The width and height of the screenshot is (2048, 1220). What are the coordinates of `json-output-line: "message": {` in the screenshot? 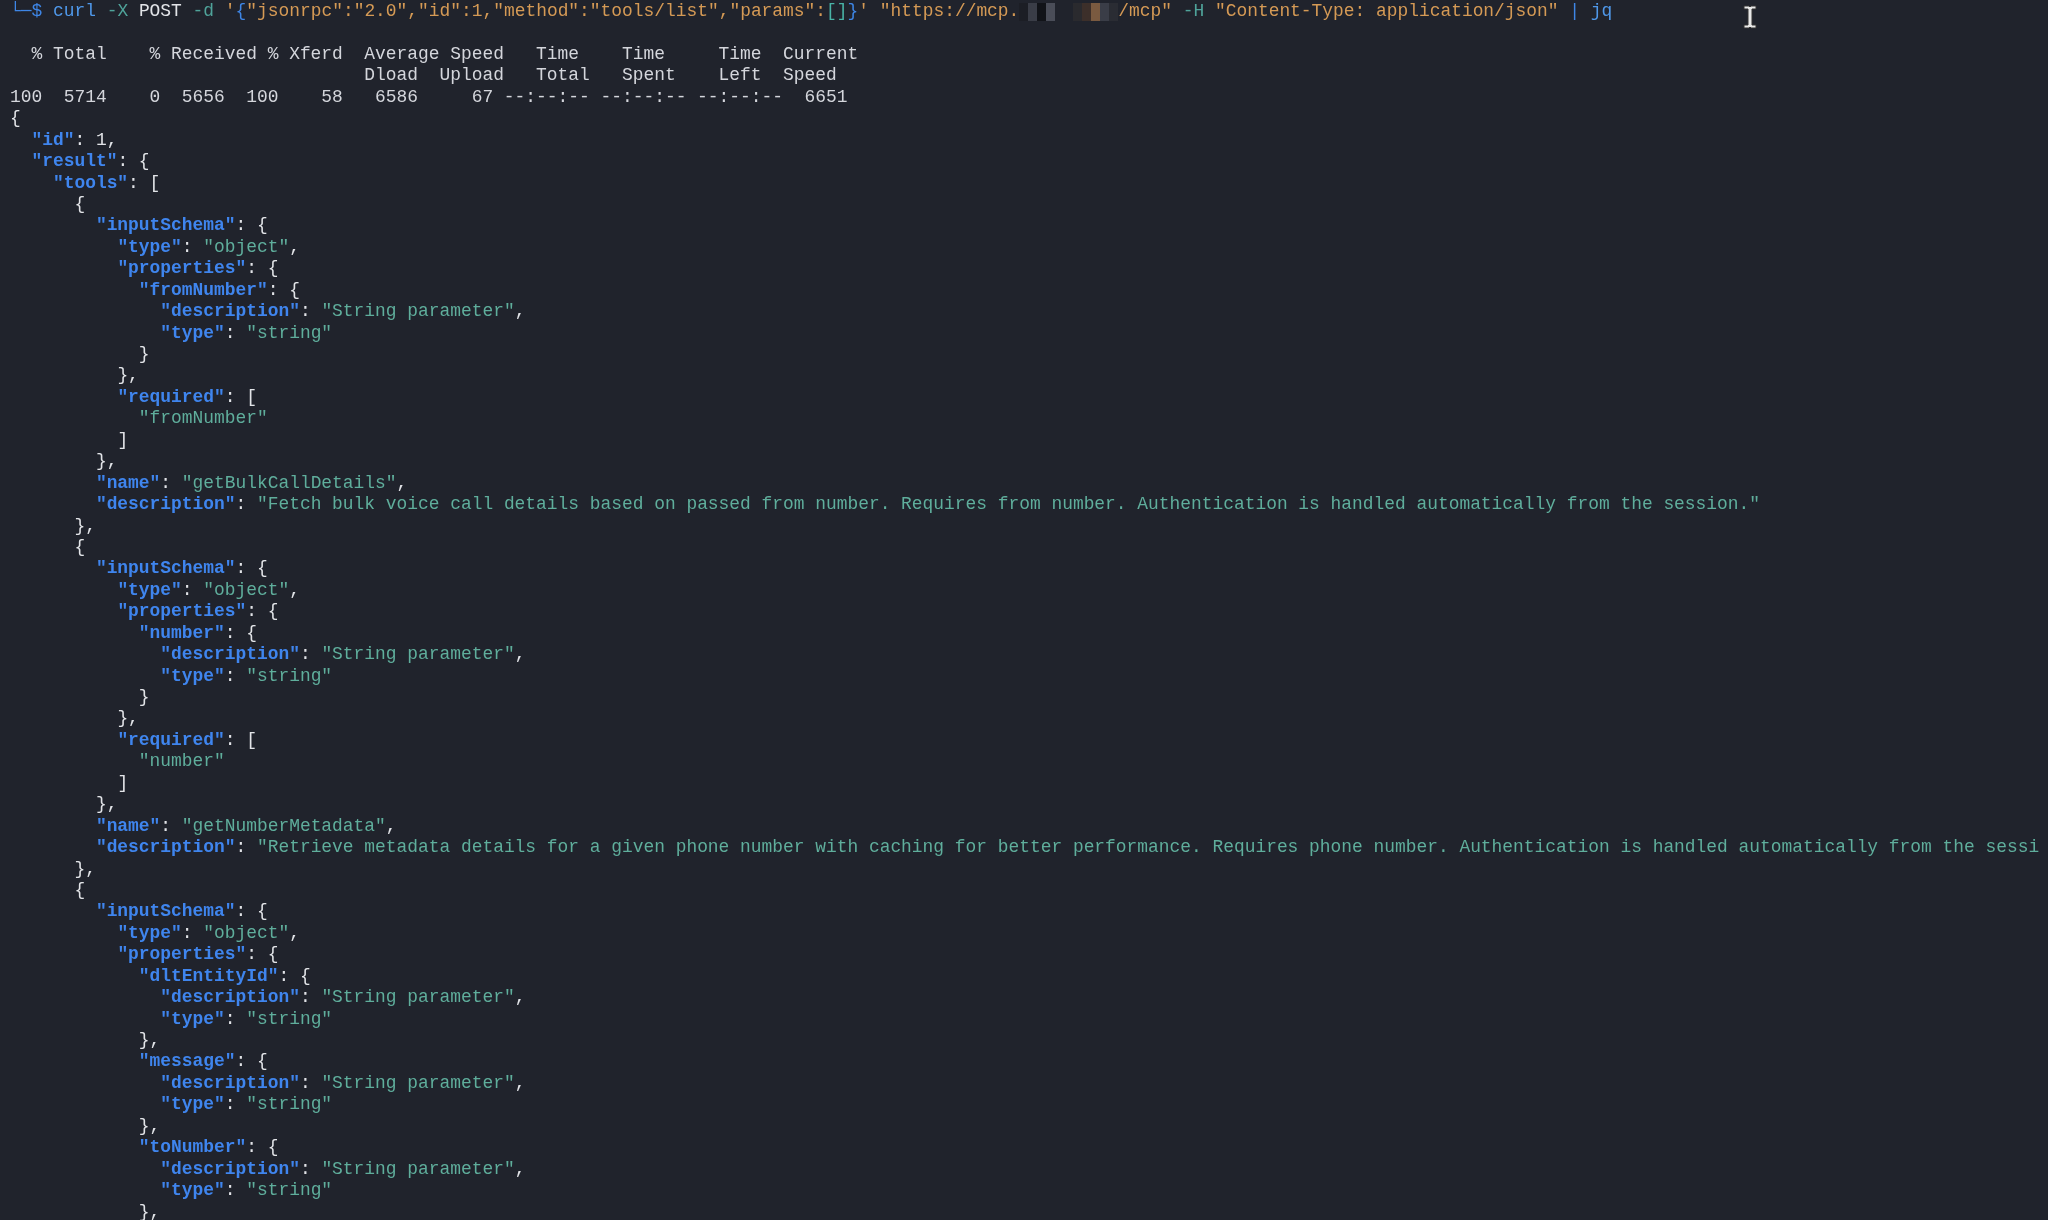 It's located at (203, 1062).